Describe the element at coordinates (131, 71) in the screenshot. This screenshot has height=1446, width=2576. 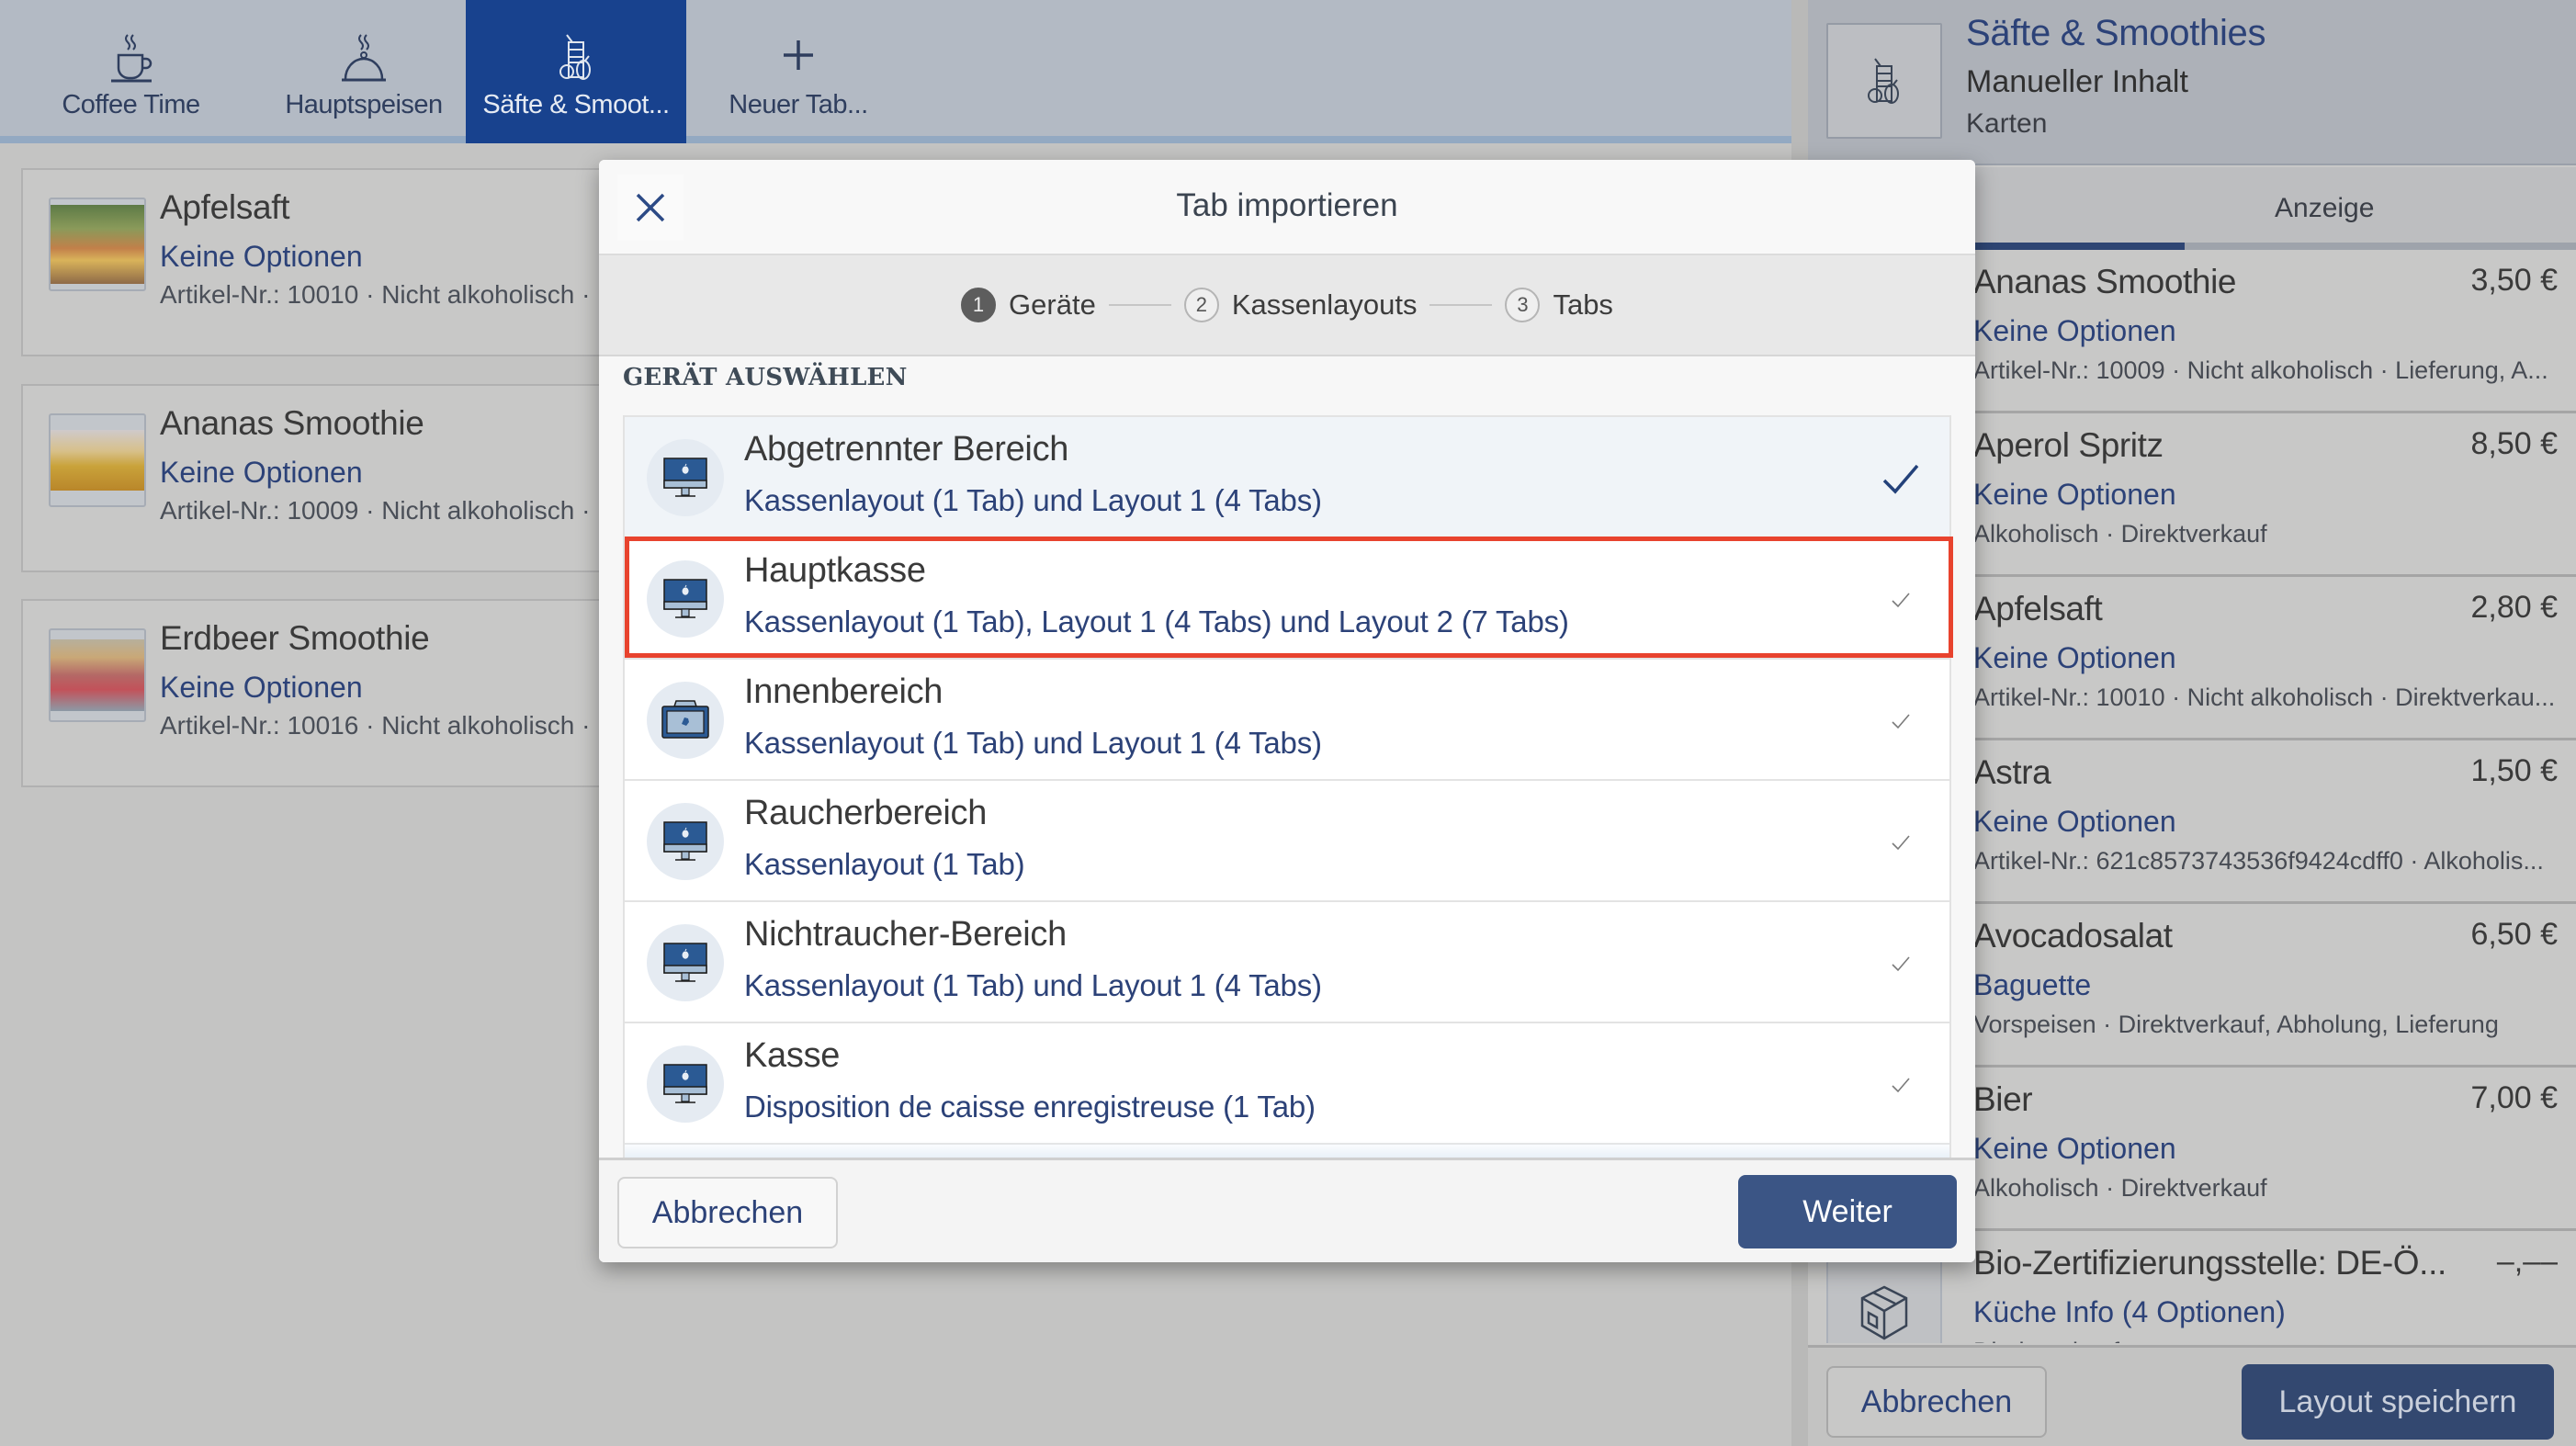
I see `tab-coffee-time: Coffee Time` at that location.